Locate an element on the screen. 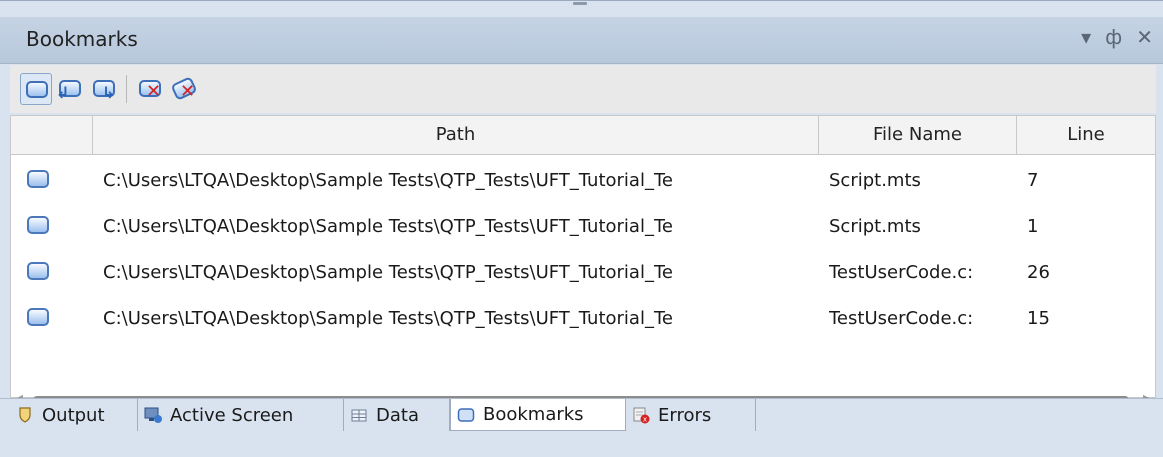 The height and width of the screenshot is (457, 1163). line-cell: 15 is located at coordinates (1038, 318).